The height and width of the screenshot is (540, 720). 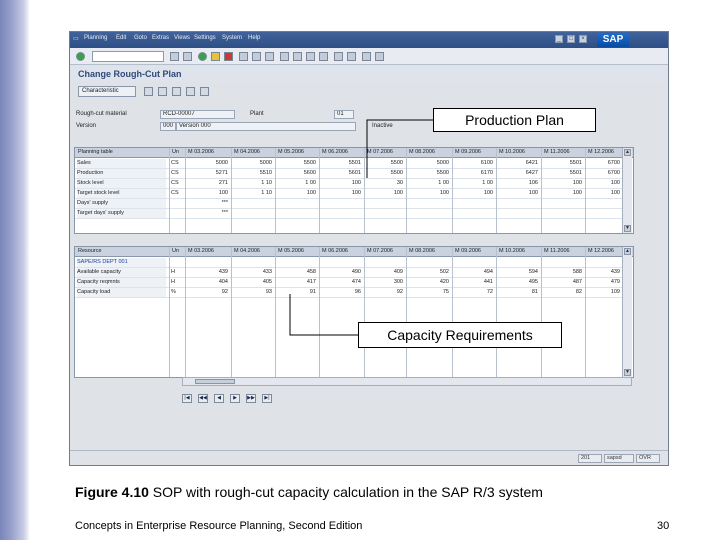 I want to click on table2-cell: 474, so click(x=341, y=282).